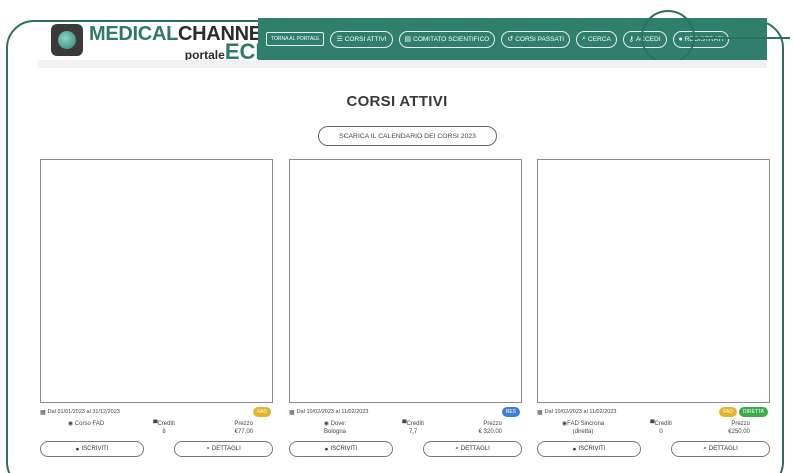 Image resolution: width=794 pixels, height=473 pixels. Describe the element at coordinates (339, 39) in the screenshot. I see `list-icon: ☰` at that location.